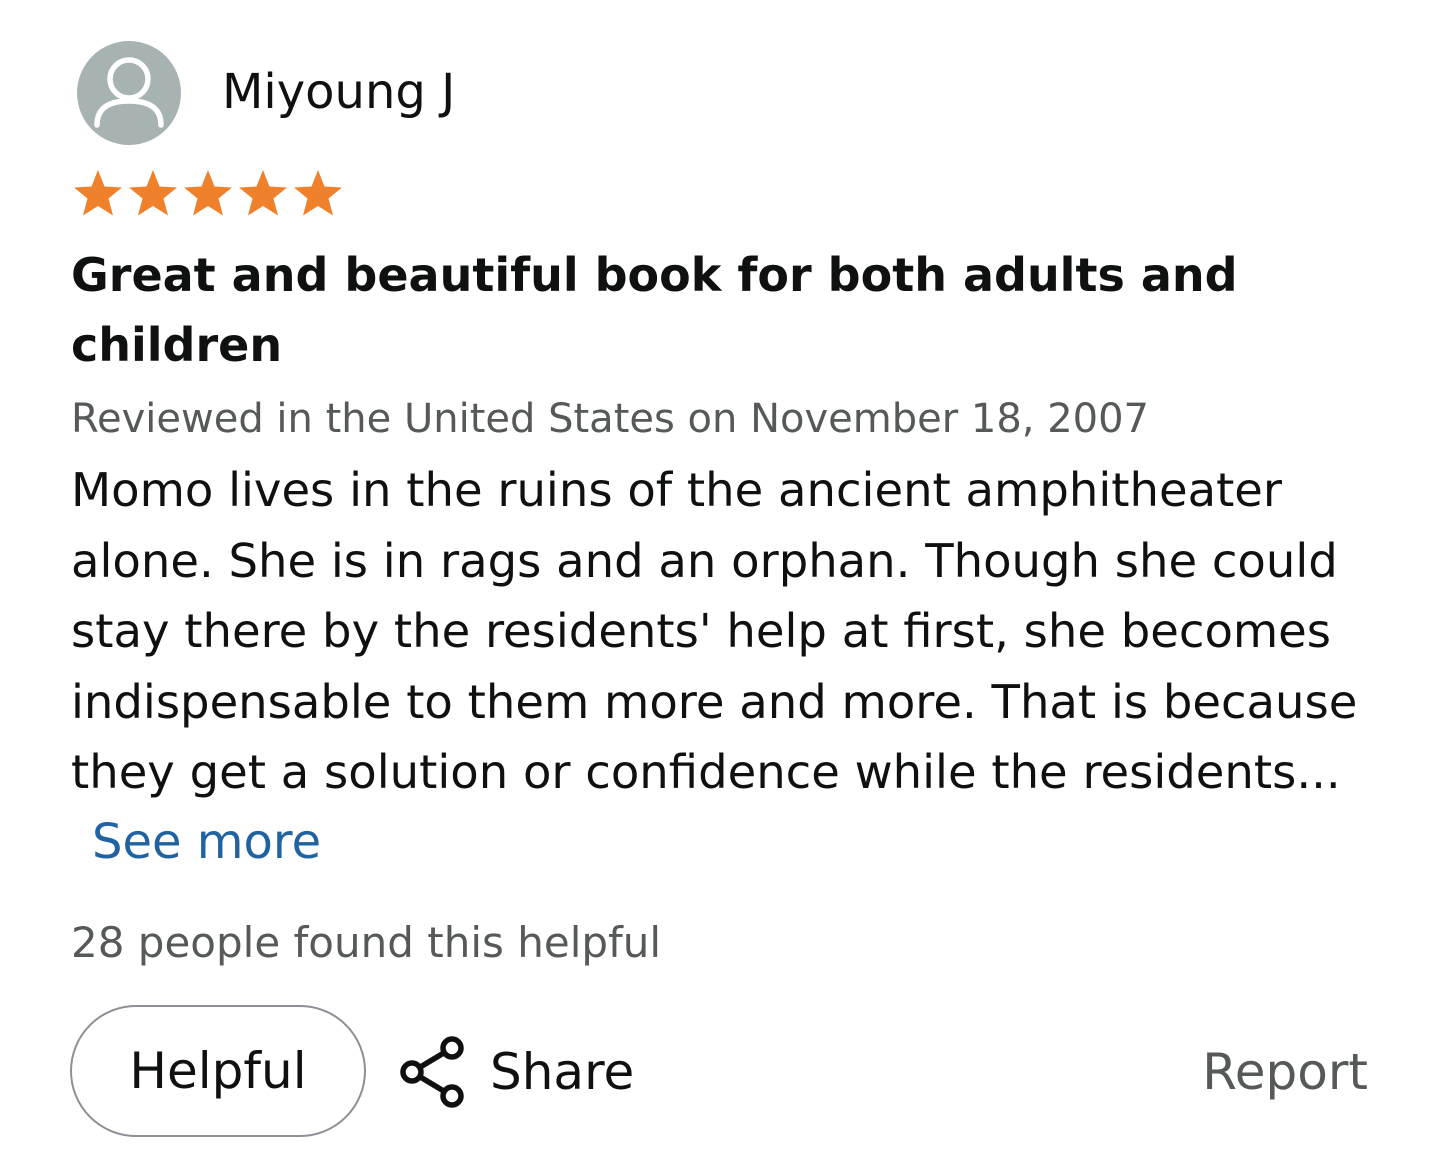 The width and height of the screenshot is (1440, 1171). I want to click on helpful-button: Helpful, so click(218, 1071).